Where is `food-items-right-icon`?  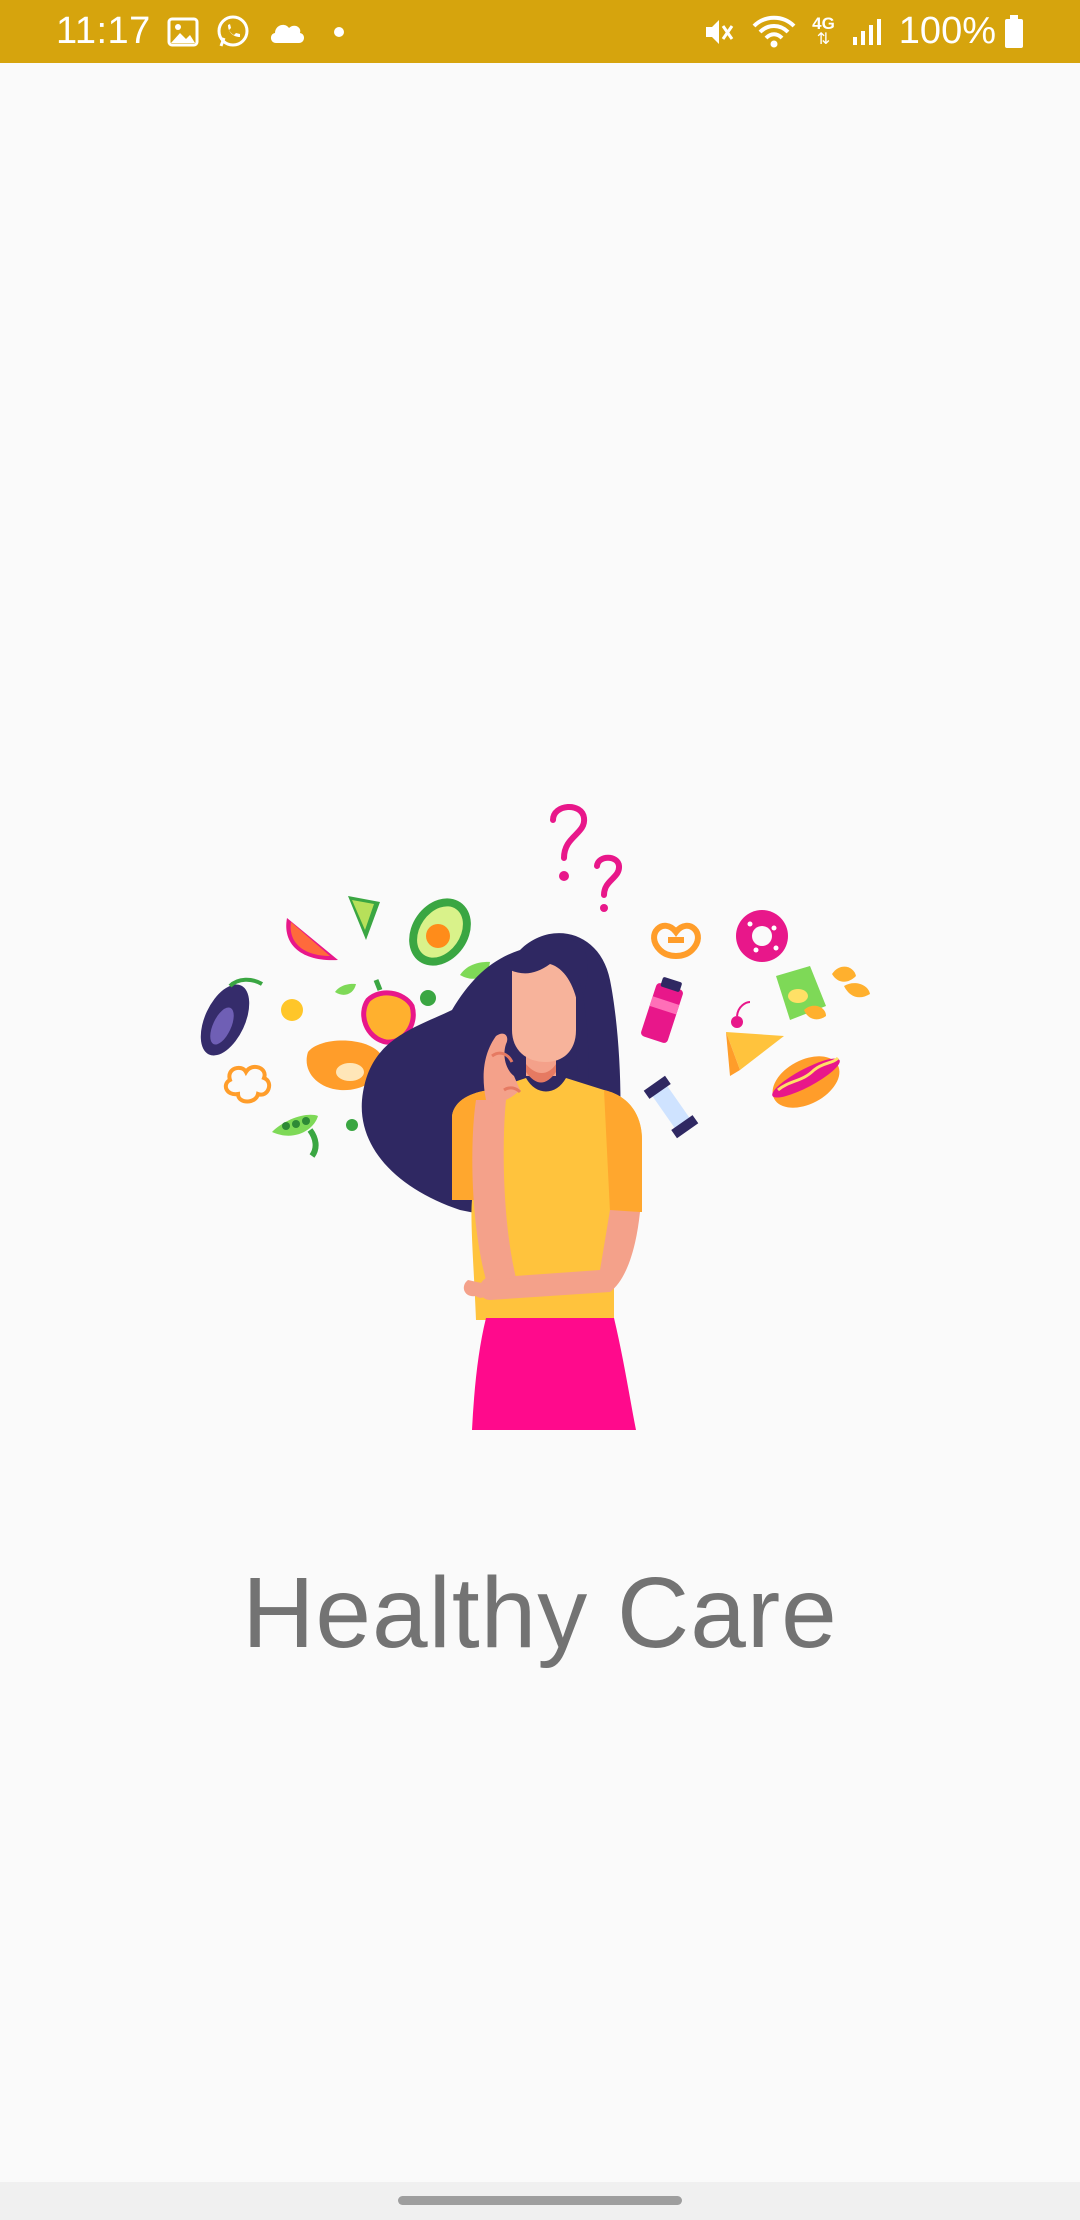
food-items-right-icon is located at coordinates (755, 1024).